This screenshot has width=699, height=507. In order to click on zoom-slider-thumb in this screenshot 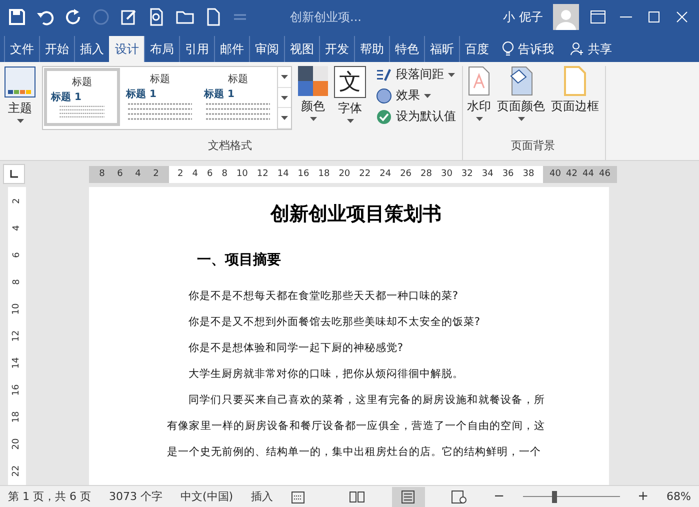, I will do `click(555, 496)`.